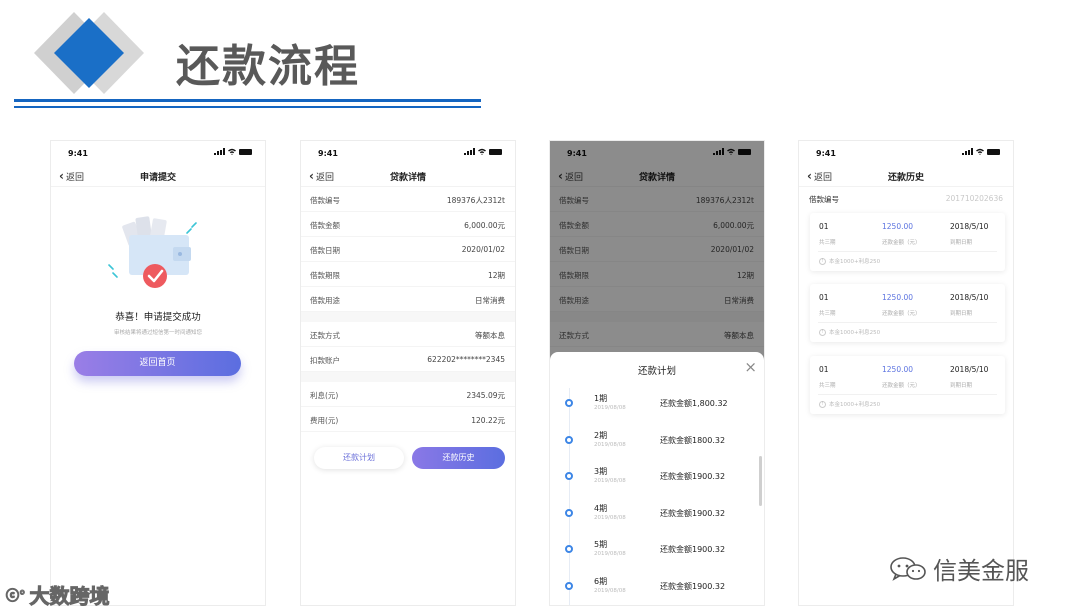 This screenshot has height=615, width=1080. I want to click on detail-row: 借款期限 12期, so click(408, 274).